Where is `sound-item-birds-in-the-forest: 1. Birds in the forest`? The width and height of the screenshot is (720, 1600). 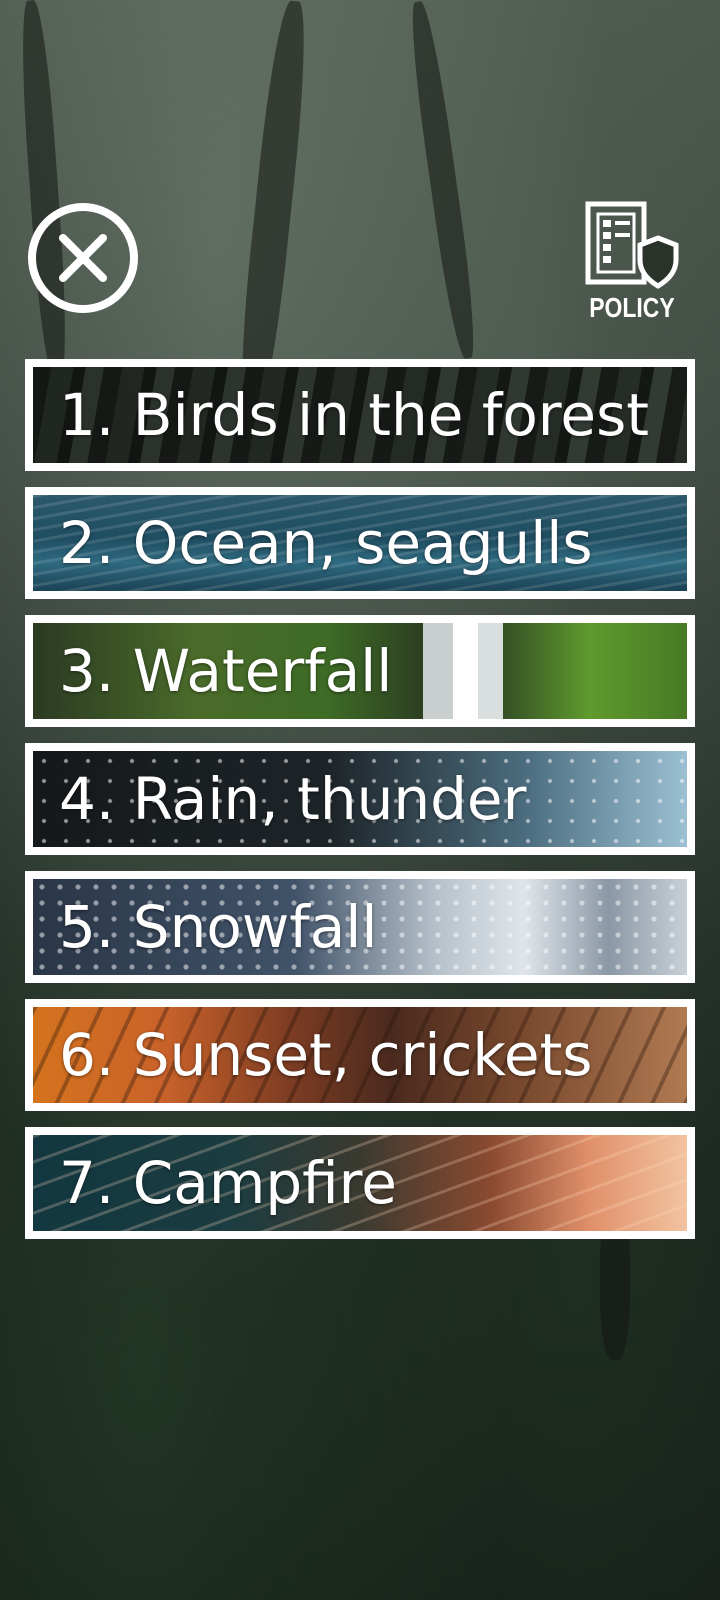
sound-item-birds-in-the-forest: 1. Birds in the forest is located at coordinates (360, 415).